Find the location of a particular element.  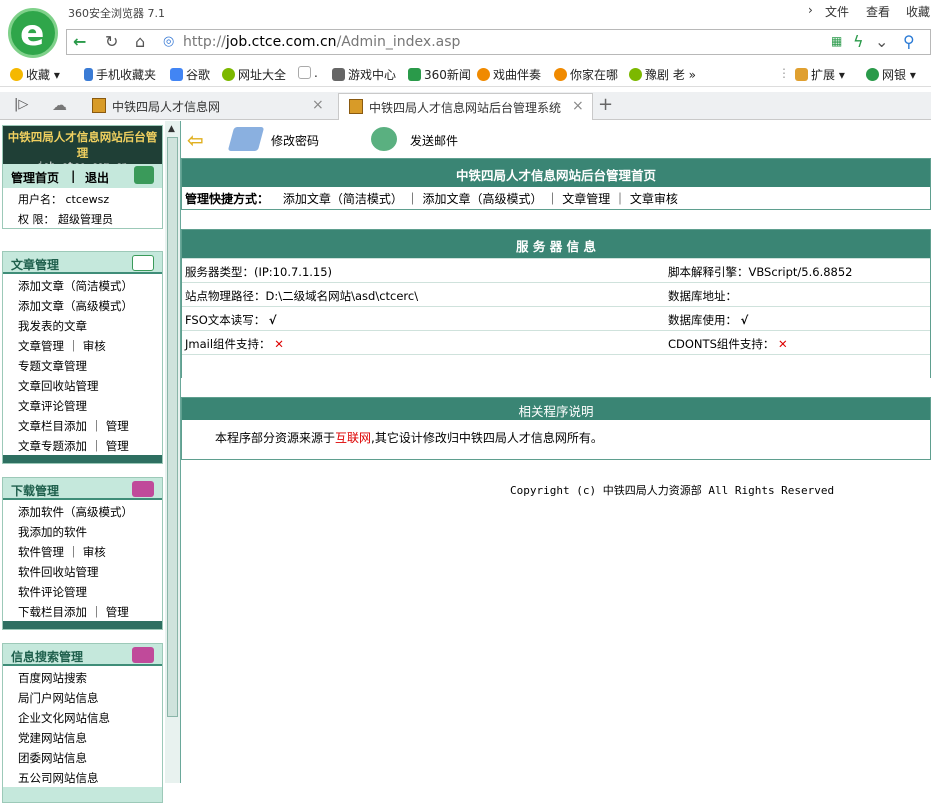

nav-software-manage: 软件管理 ｜ 审核 is located at coordinates (82, 551).